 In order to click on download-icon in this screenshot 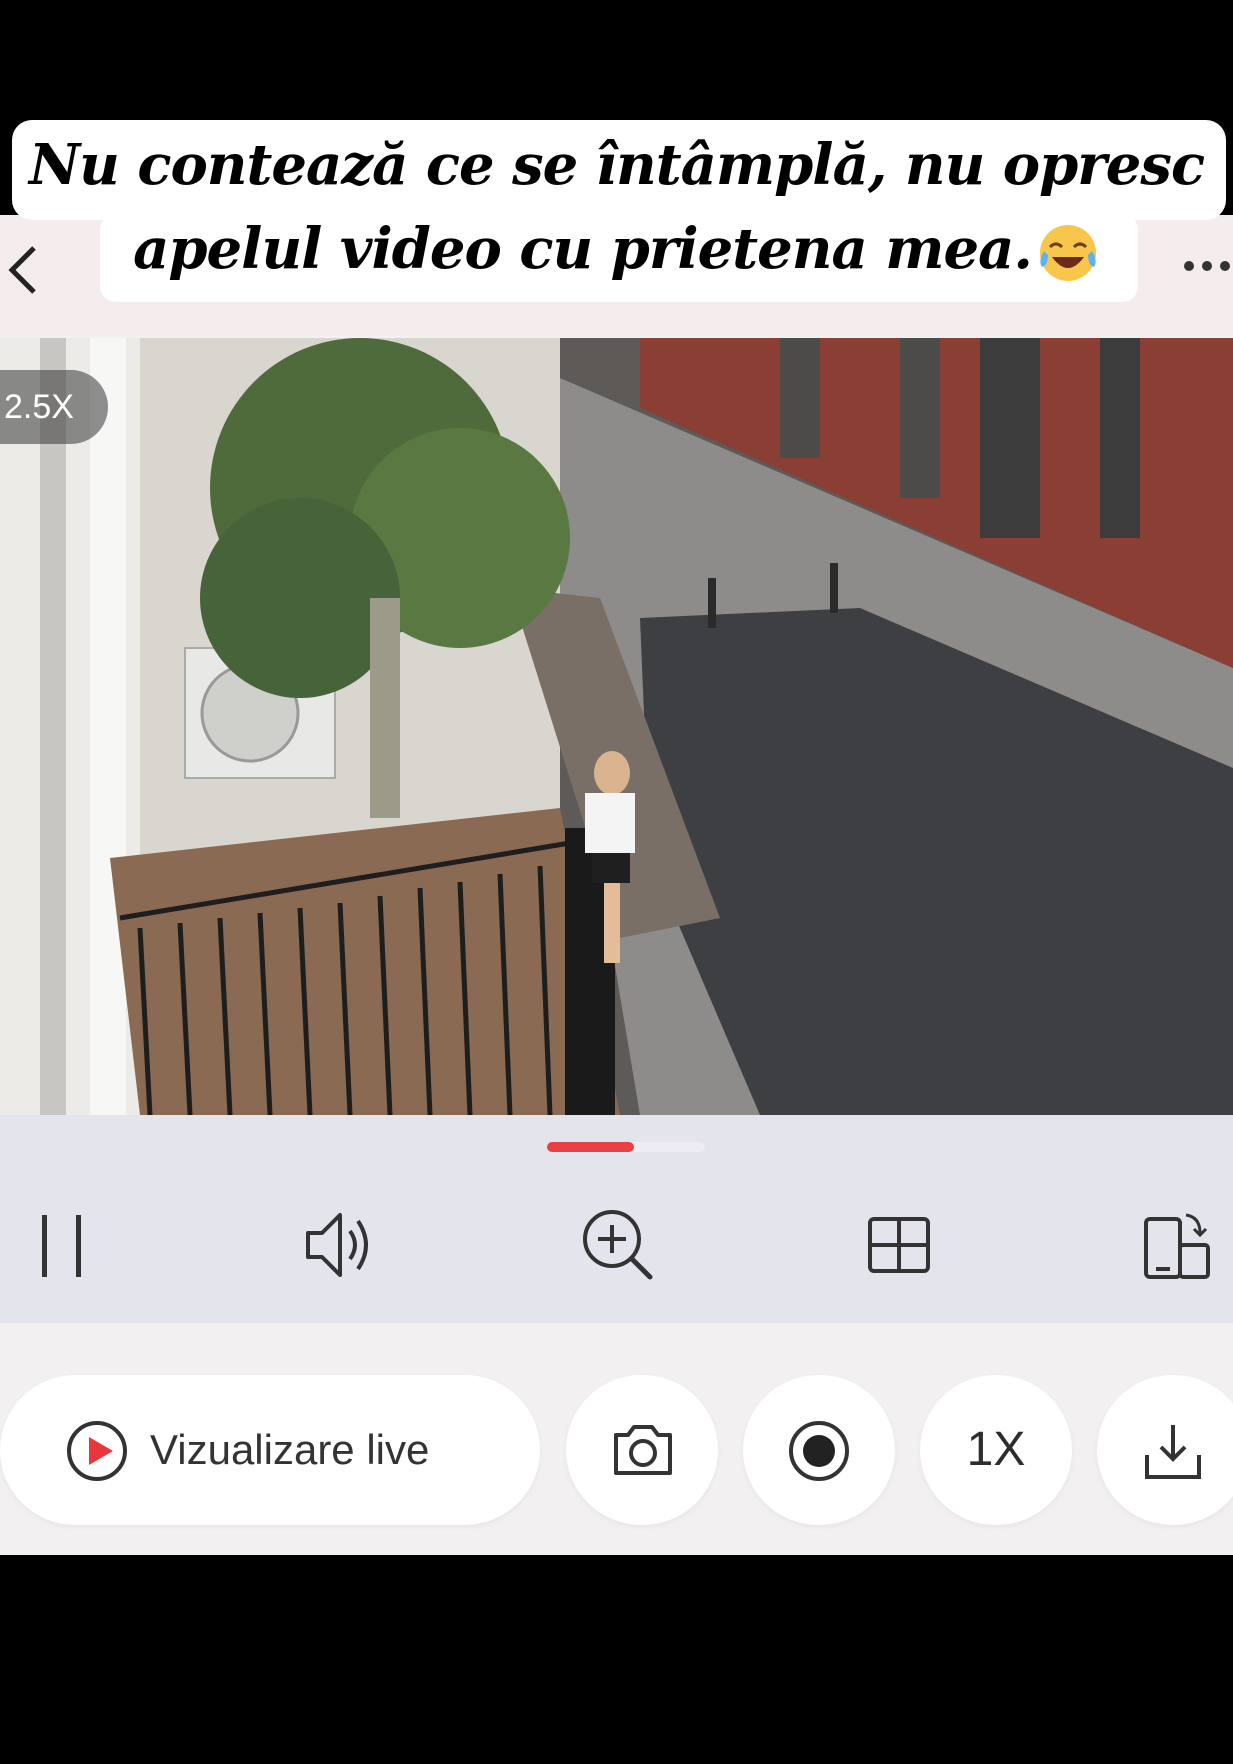, I will do `click(1173, 1452)`.